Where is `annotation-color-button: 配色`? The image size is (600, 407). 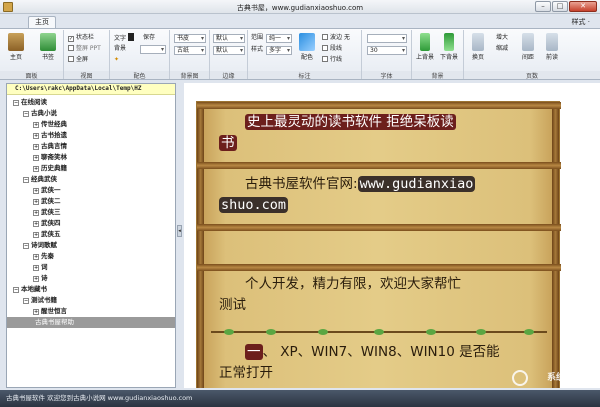
annotation-color-button: 配色 is located at coordinates (307, 47).